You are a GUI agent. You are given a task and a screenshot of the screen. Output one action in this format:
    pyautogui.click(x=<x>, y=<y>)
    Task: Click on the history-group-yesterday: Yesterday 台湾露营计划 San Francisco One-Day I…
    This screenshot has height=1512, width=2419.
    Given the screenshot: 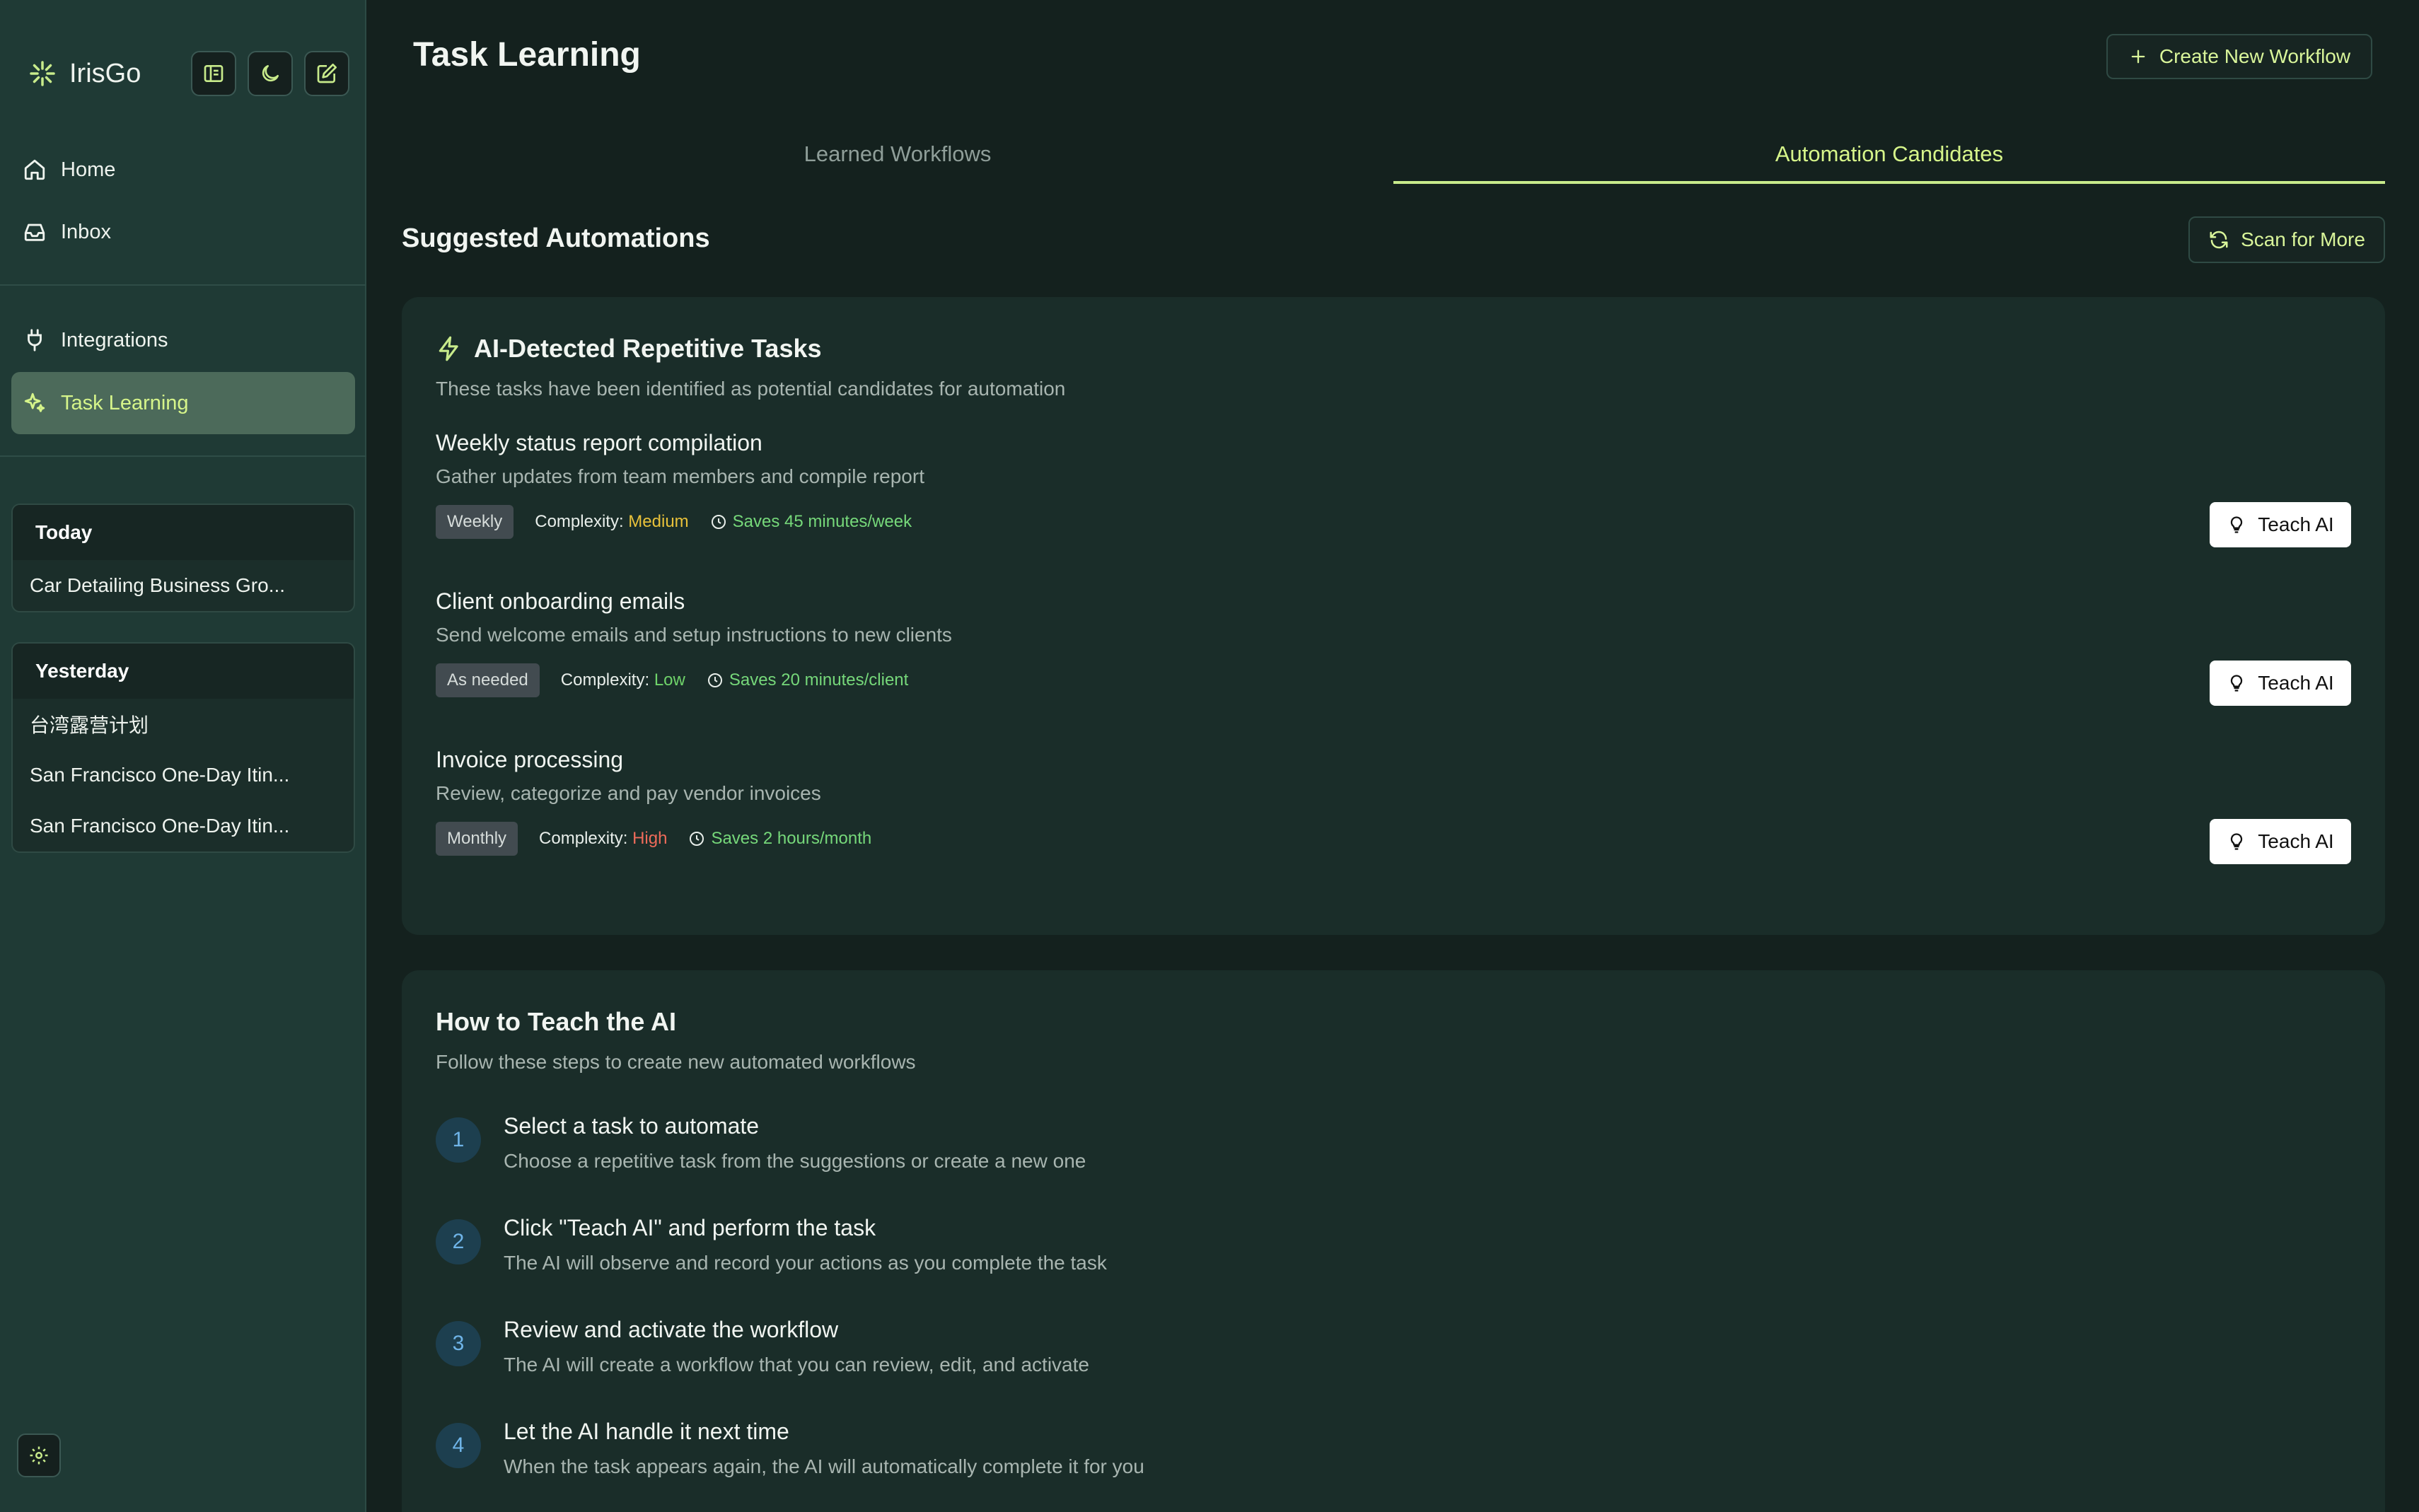 What is the action you would take?
    pyautogui.click(x=183, y=747)
    